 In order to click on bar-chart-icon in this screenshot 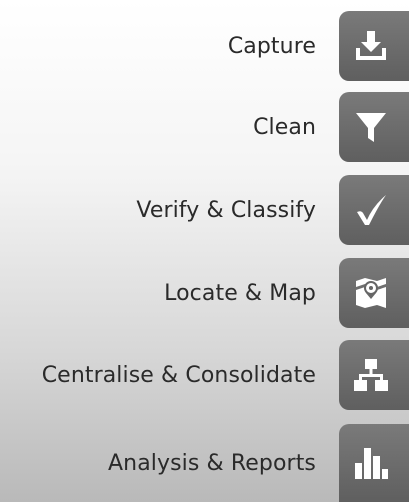, I will do `click(374, 463)`.